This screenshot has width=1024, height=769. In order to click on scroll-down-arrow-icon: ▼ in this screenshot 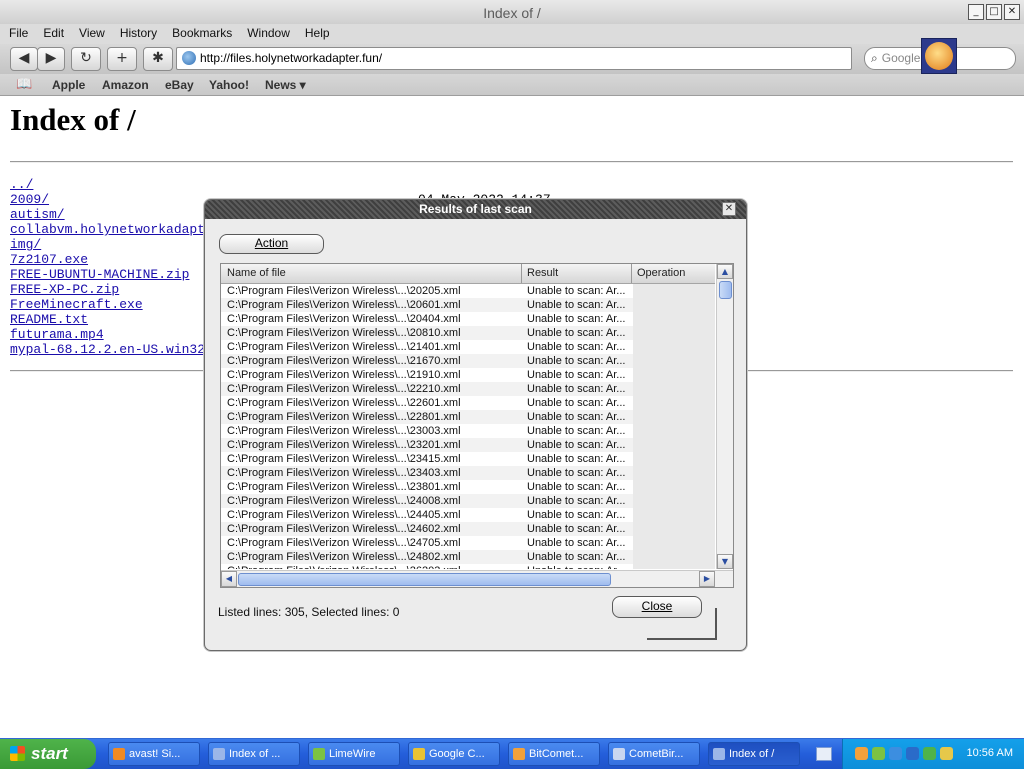, I will do `click(725, 561)`.